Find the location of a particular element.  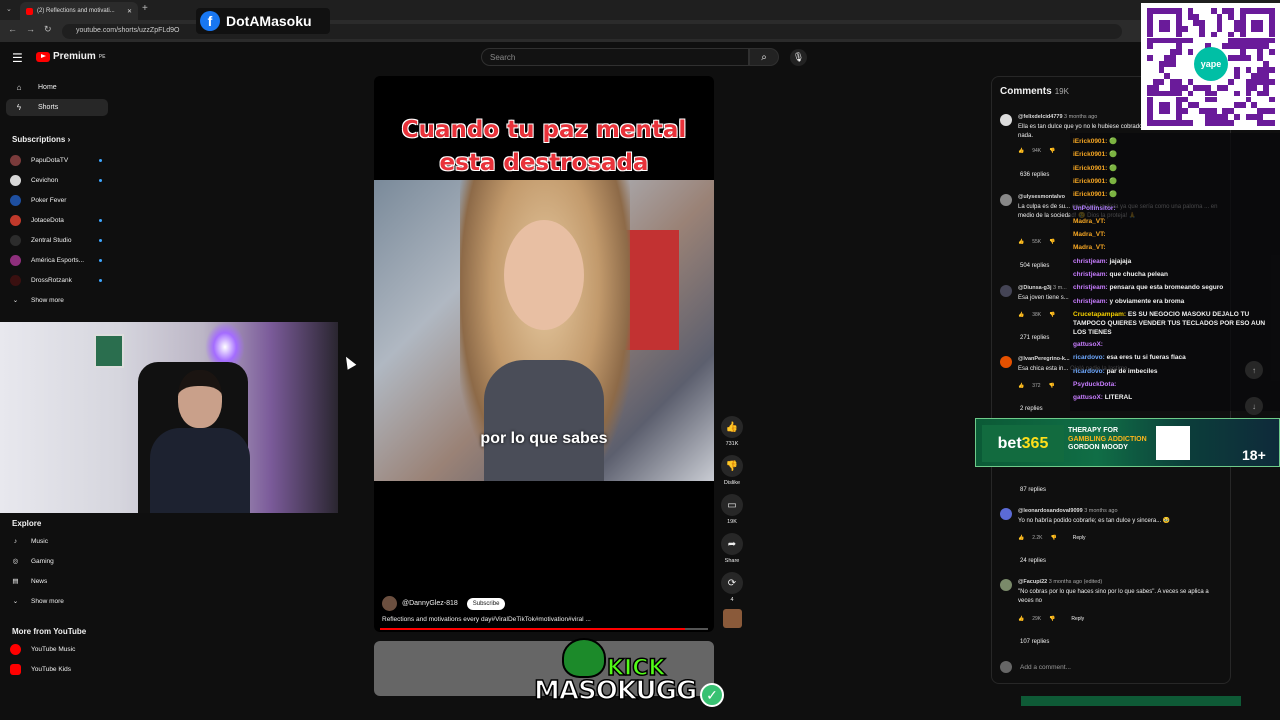

sidebar-item-news: ▤ News is located at coordinates (56, 581).